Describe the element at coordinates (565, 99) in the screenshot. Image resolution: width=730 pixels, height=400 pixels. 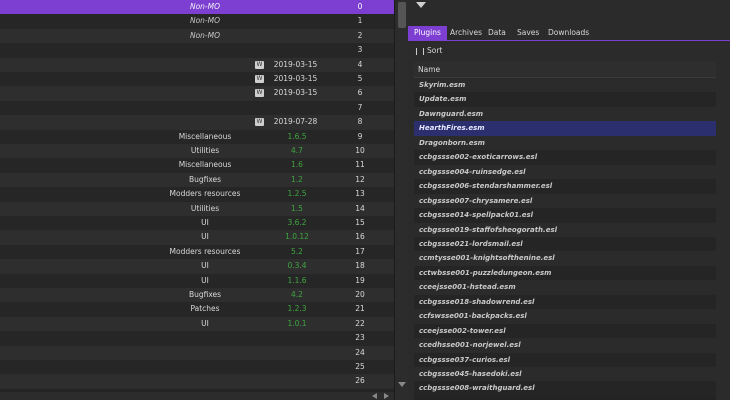
I see `plugin-row: Update.esm` at that location.